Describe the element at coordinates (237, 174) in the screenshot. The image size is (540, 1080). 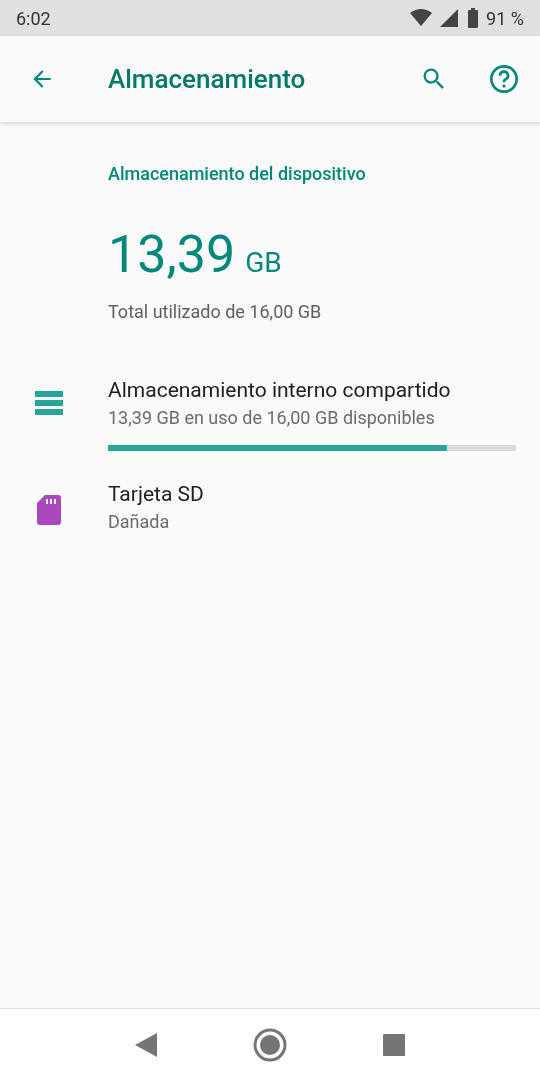
I see `section-header: Almacenamiento del dispositivo` at that location.